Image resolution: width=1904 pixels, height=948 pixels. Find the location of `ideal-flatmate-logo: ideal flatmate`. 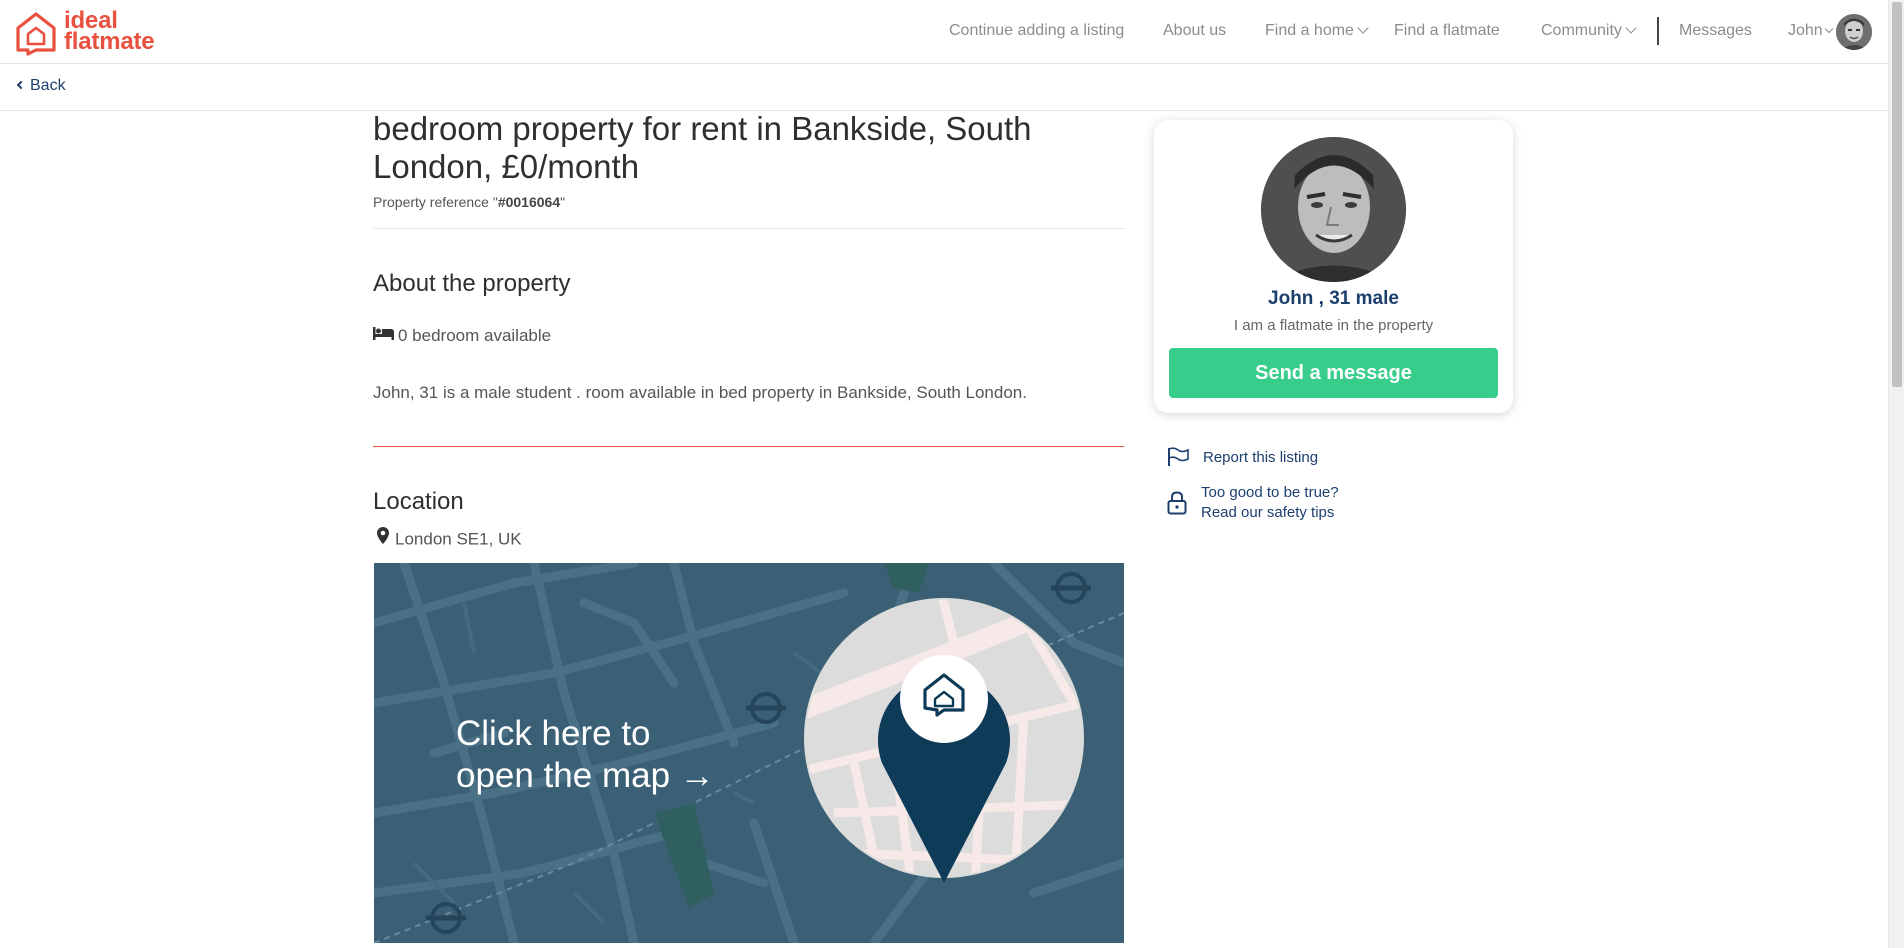

ideal-flatmate-logo: ideal flatmate is located at coordinates (94, 32).